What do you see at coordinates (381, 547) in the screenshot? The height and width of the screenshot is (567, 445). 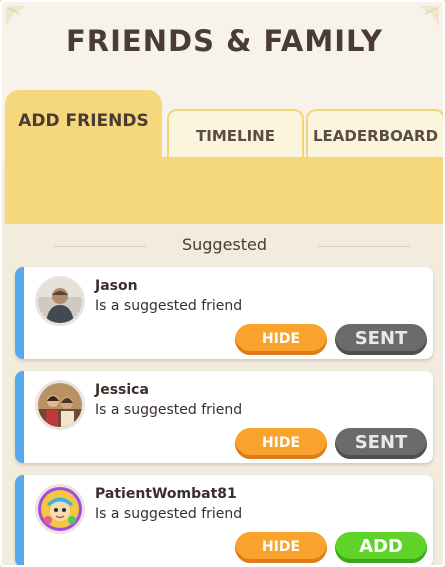 I see `add-friend-button: ADD` at bounding box center [381, 547].